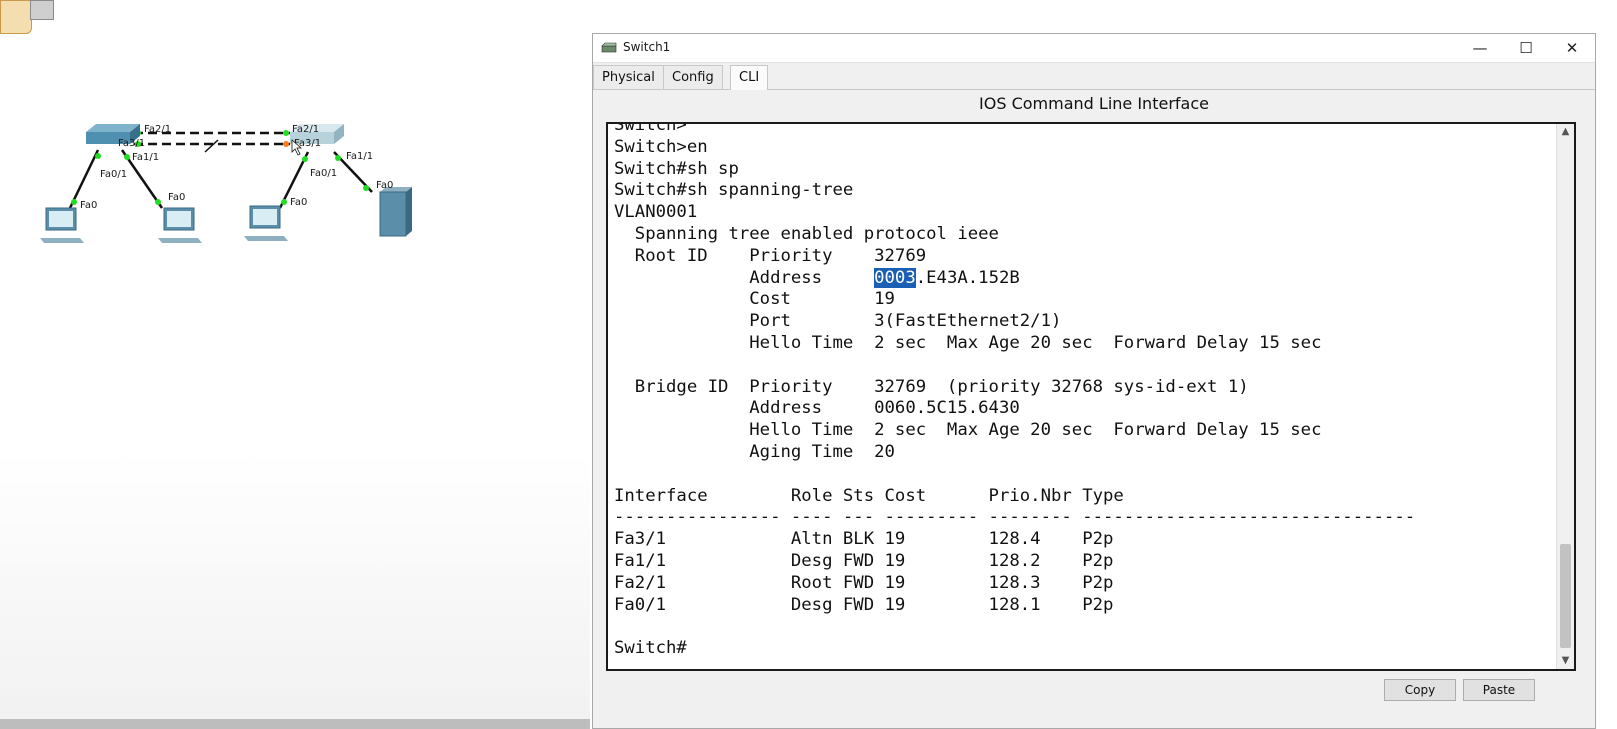 The height and width of the screenshot is (729, 1617). I want to click on scroll-up-icon: ▲, so click(1565, 132).